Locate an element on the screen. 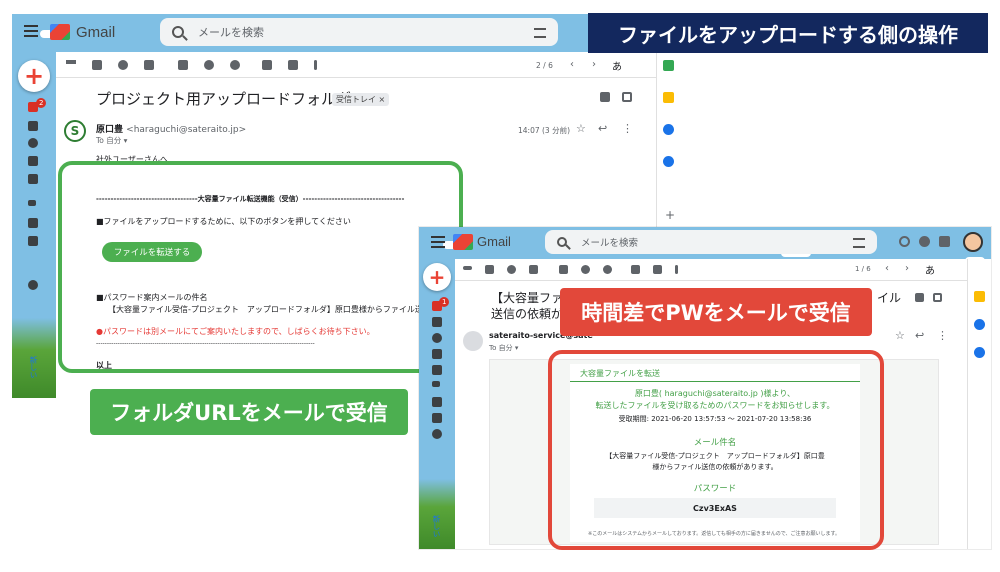 The image size is (1000, 572). gmail-brand: Gmail is located at coordinates (96, 32).